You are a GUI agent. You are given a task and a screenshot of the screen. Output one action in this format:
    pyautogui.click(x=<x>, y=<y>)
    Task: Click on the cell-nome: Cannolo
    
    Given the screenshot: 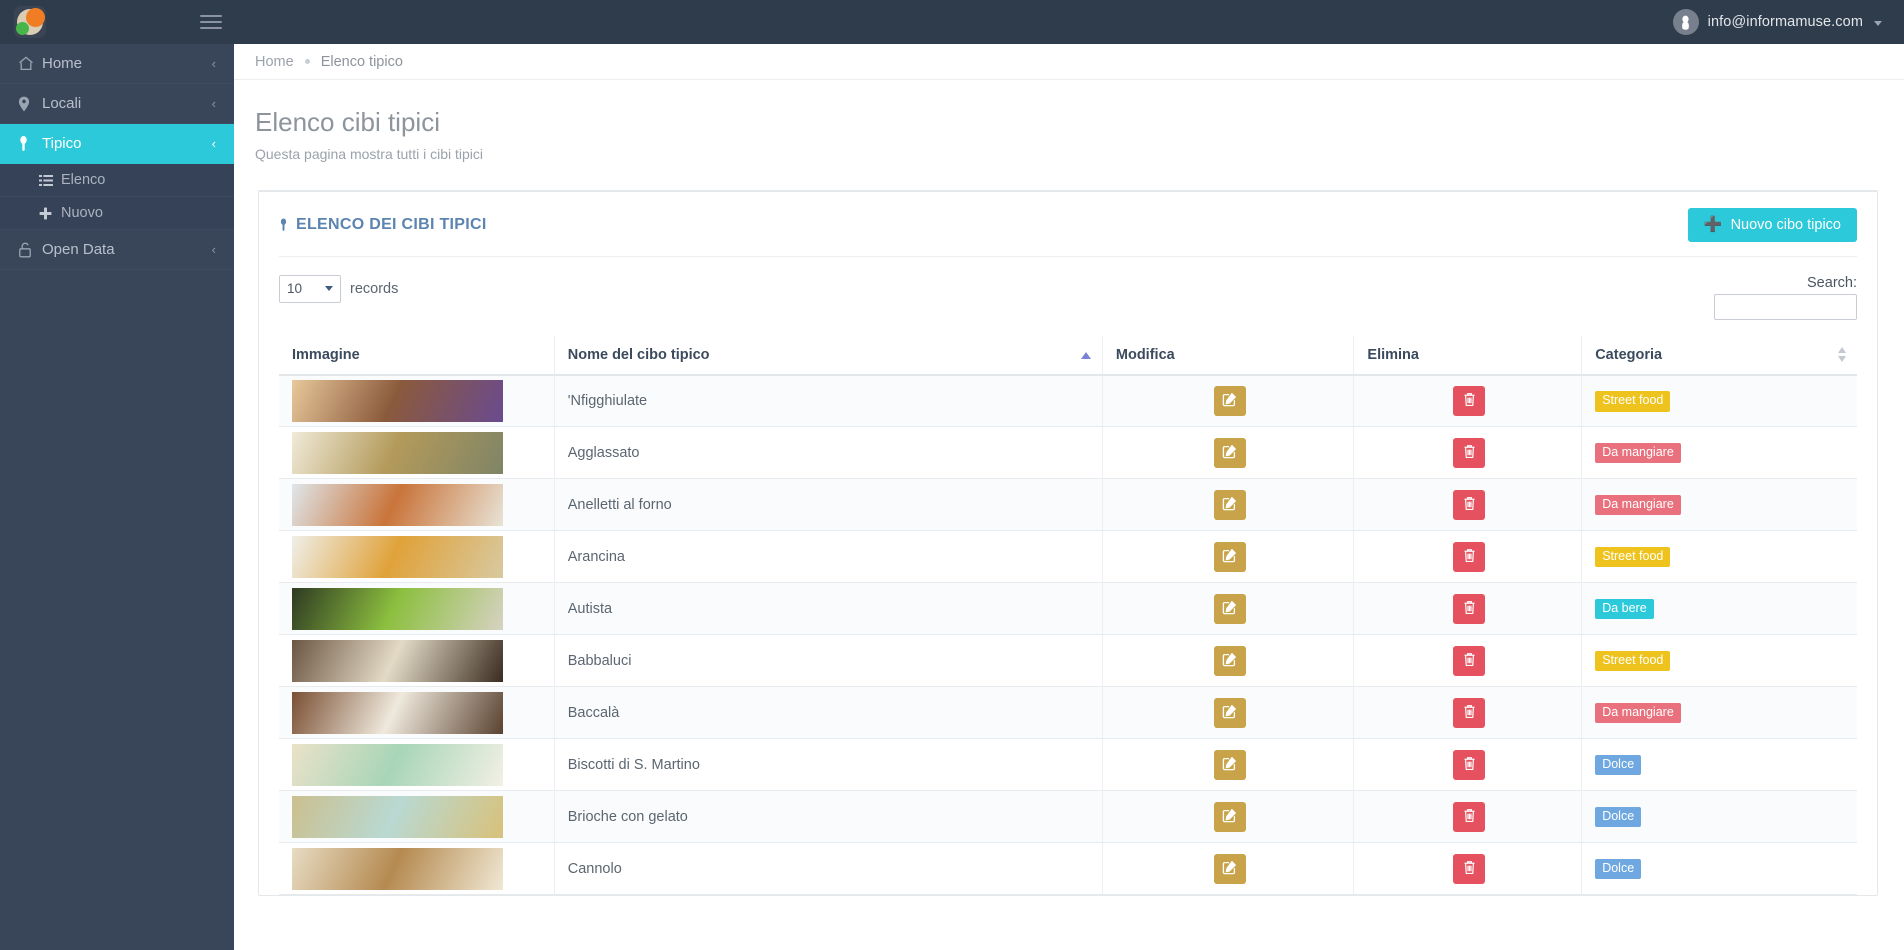 What is the action you would take?
    pyautogui.click(x=828, y=869)
    